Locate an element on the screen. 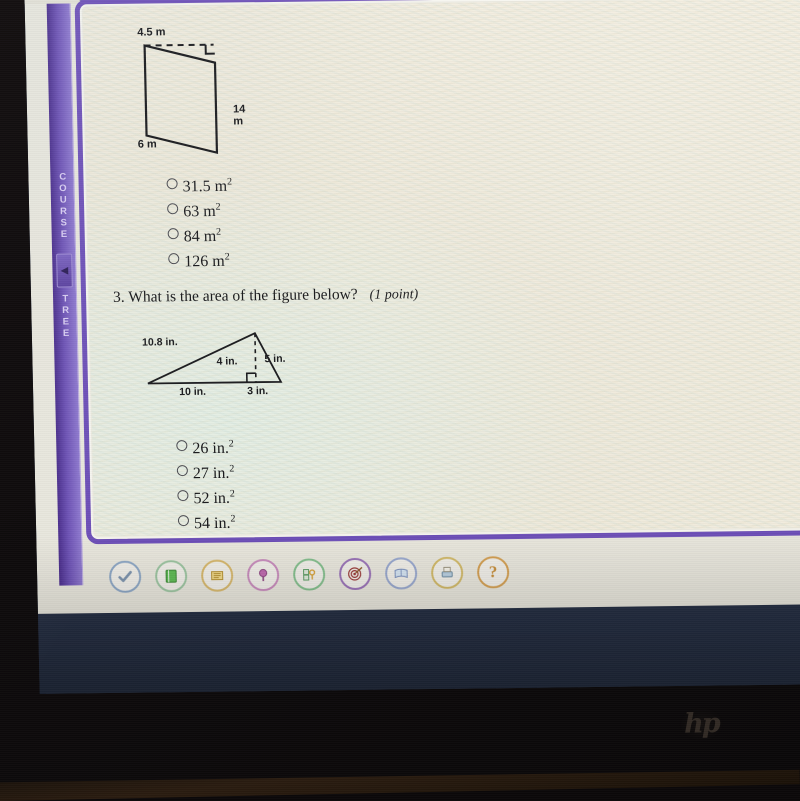 The width and height of the screenshot is (800, 801). green-book-icon is located at coordinates (171, 576).